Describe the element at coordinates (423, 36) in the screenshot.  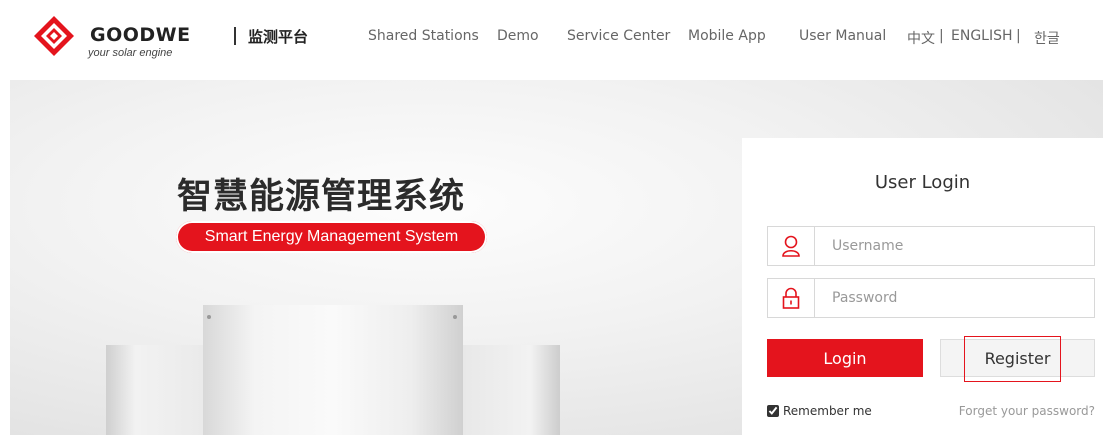
I see `nav-shared-stations: Shared Stations` at that location.